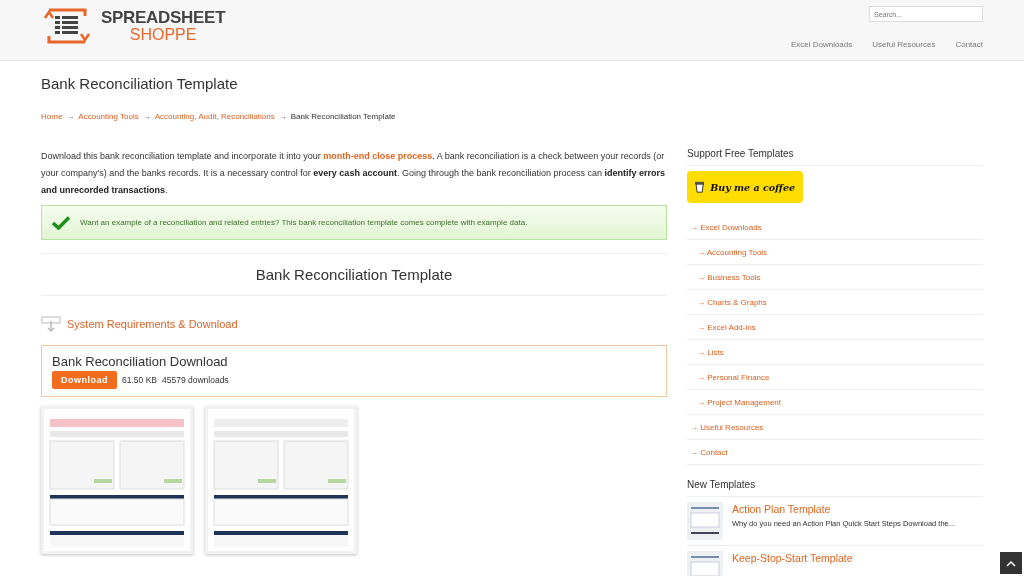  I want to click on menu-link: → Contact, so click(835, 452).